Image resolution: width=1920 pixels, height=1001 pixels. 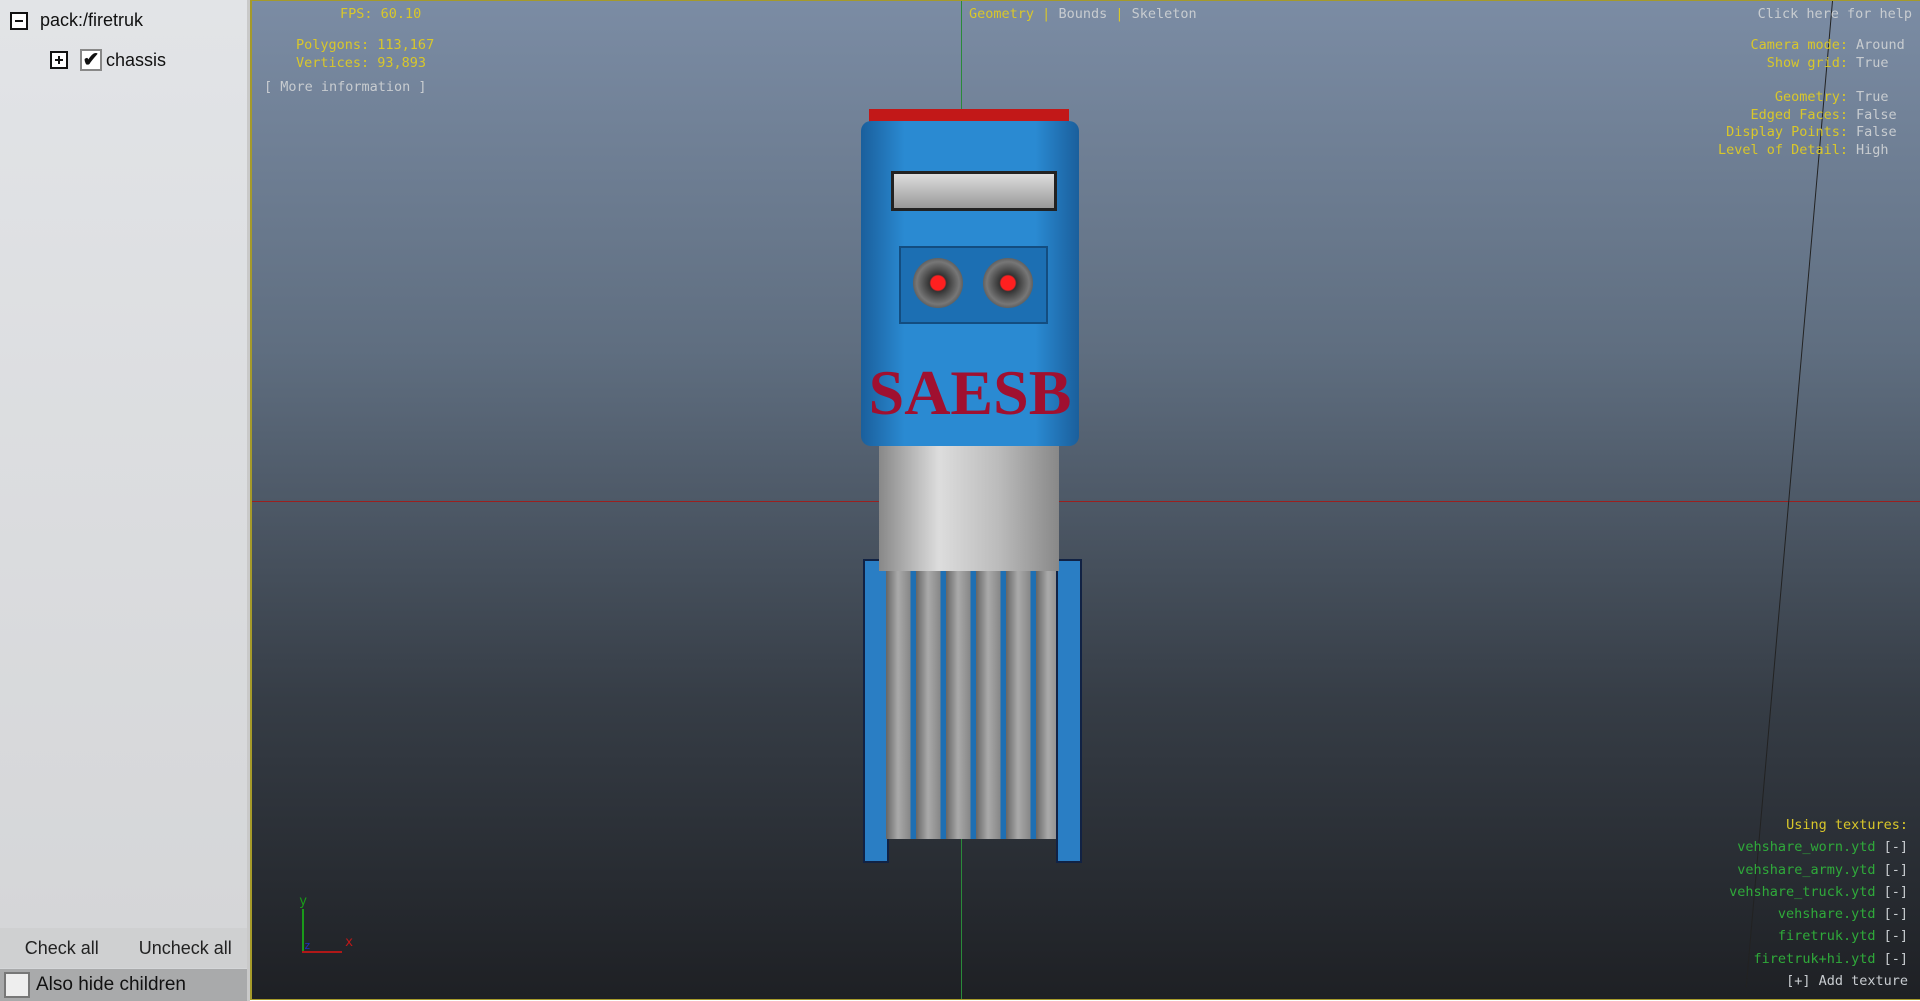 I want to click on truck-bed, so click(x=971, y=704).